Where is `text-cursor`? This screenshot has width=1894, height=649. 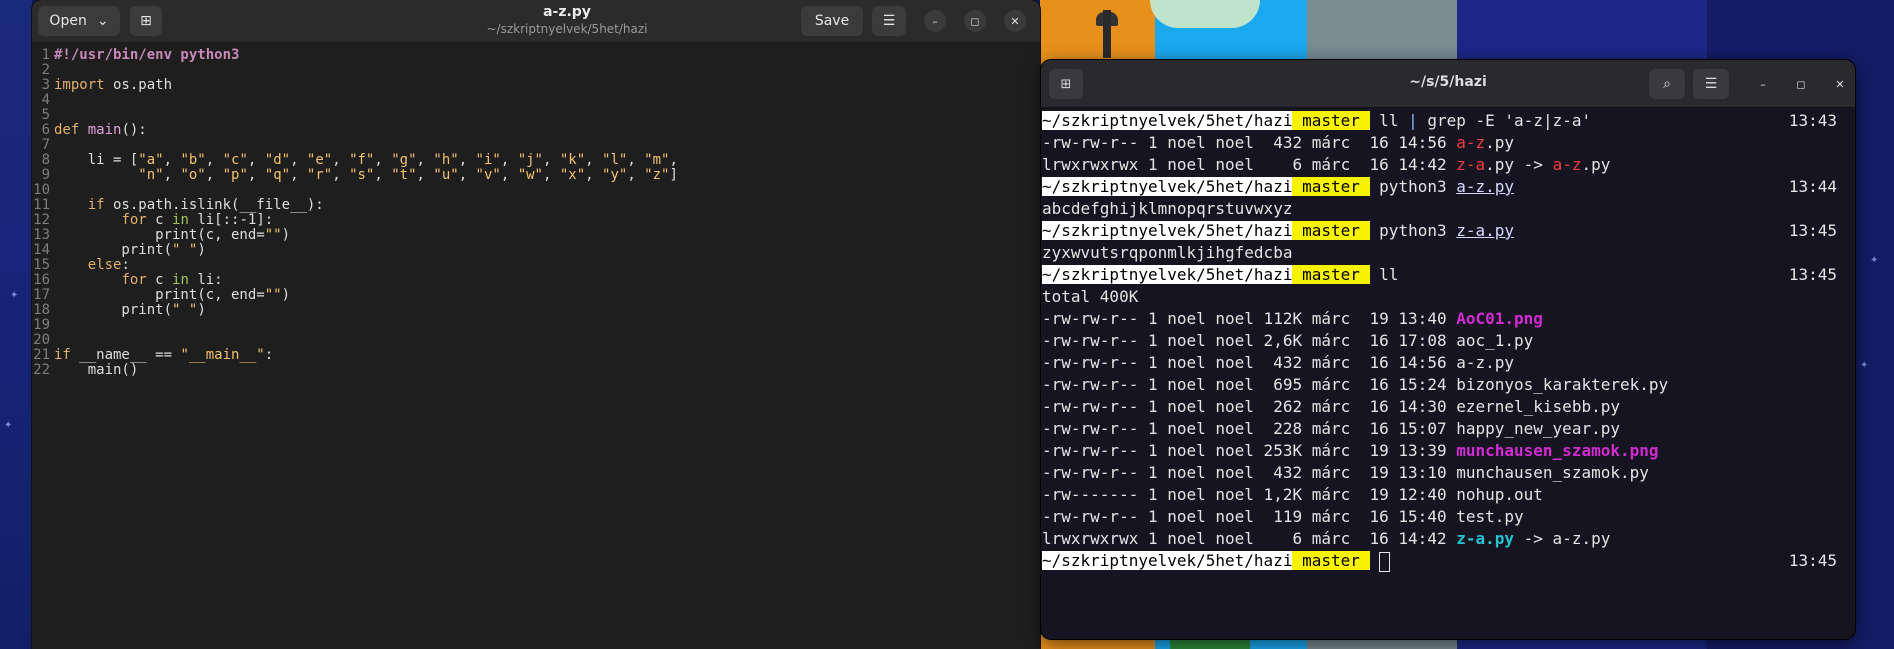 text-cursor is located at coordinates (1385, 561).